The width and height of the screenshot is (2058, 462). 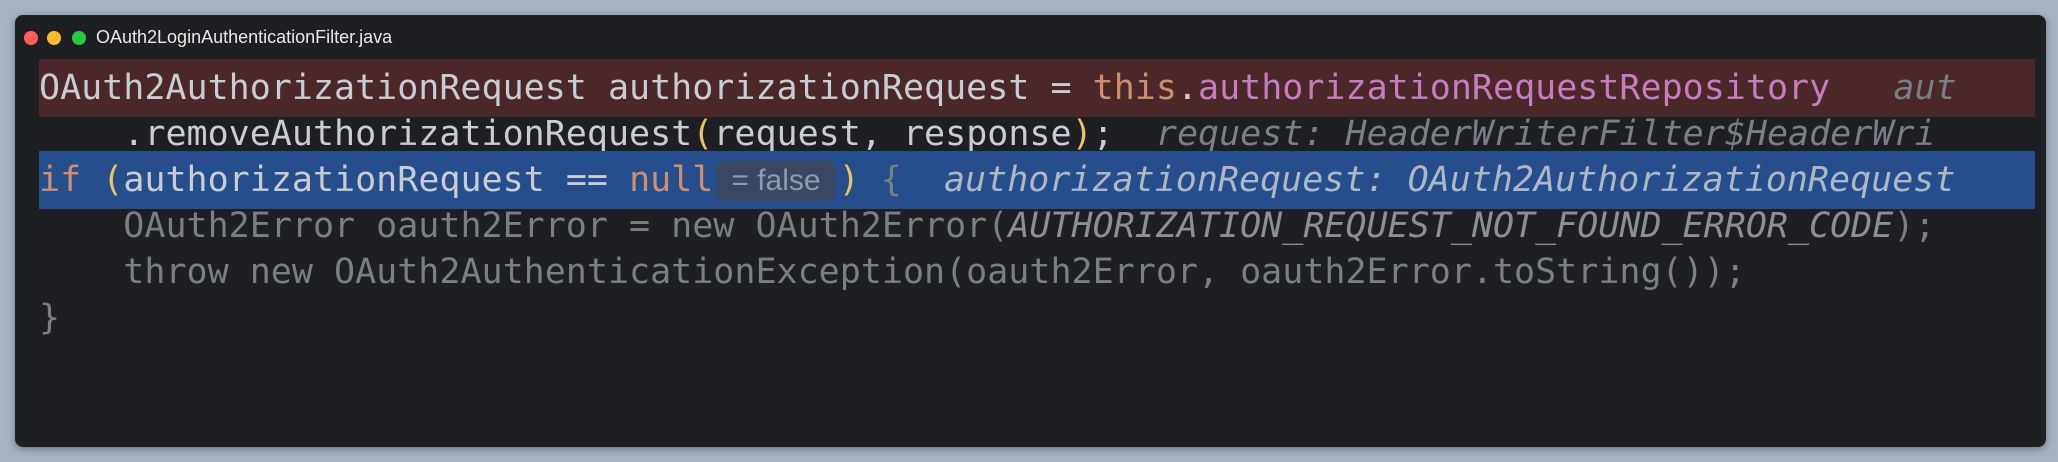 I want to click on this-keyword: this, so click(x=1134, y=88).